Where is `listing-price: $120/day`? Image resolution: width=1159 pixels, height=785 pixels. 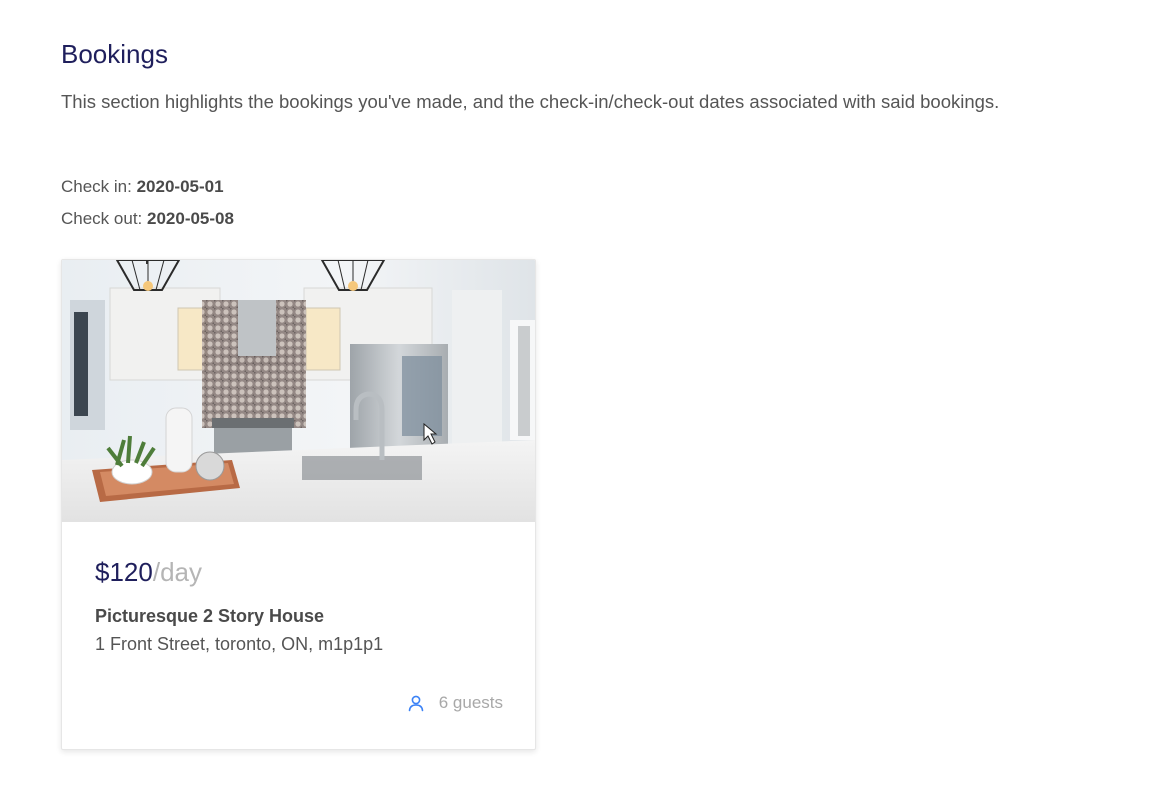
listing-price: $120/day is located at coordinates (299, 573).